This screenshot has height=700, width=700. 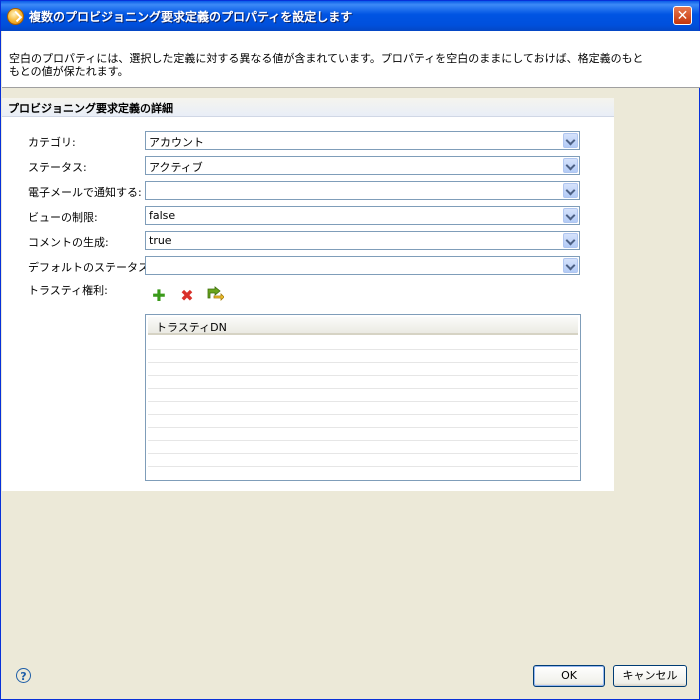 I want to click on email-notify-label: 電子メールで通知する:, so click(x=85, y=192).